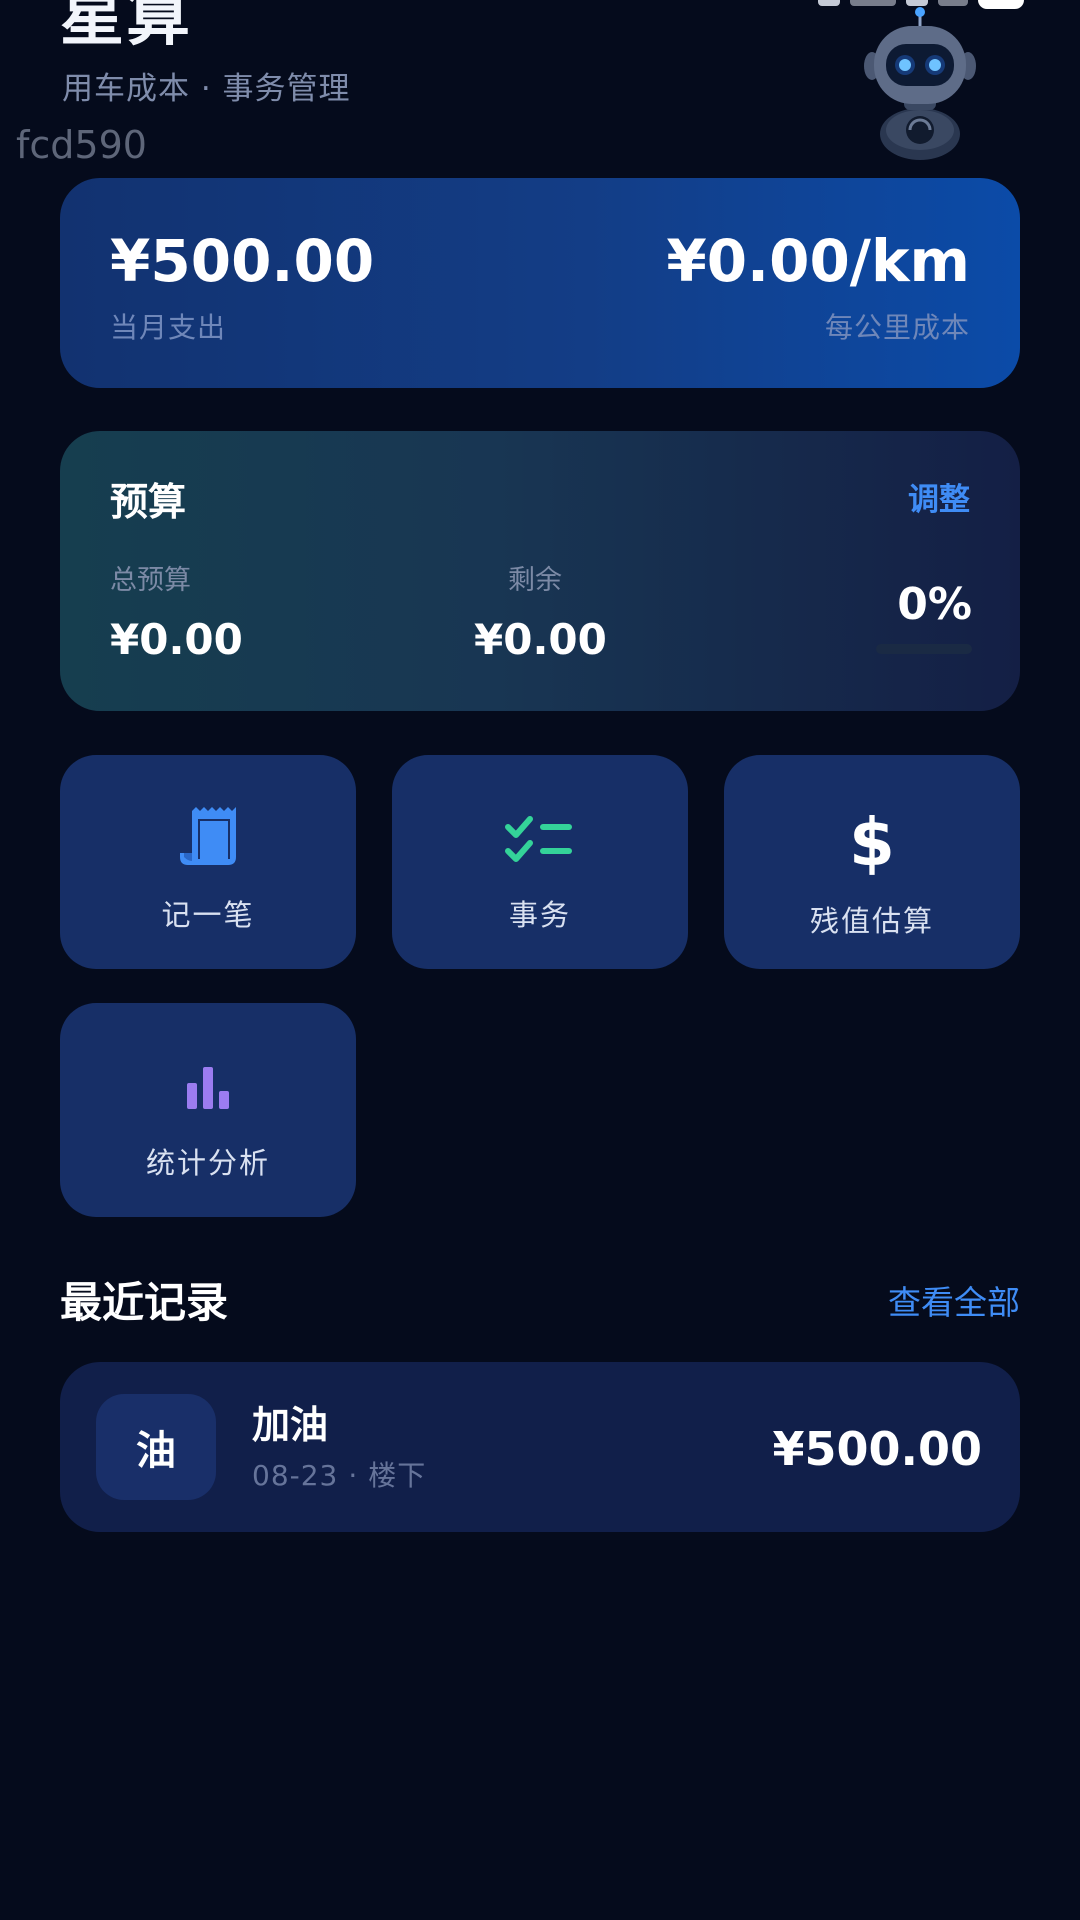 The image size is (1080, 1920). I want to click on record-name: 加油, so click(290, 1425).